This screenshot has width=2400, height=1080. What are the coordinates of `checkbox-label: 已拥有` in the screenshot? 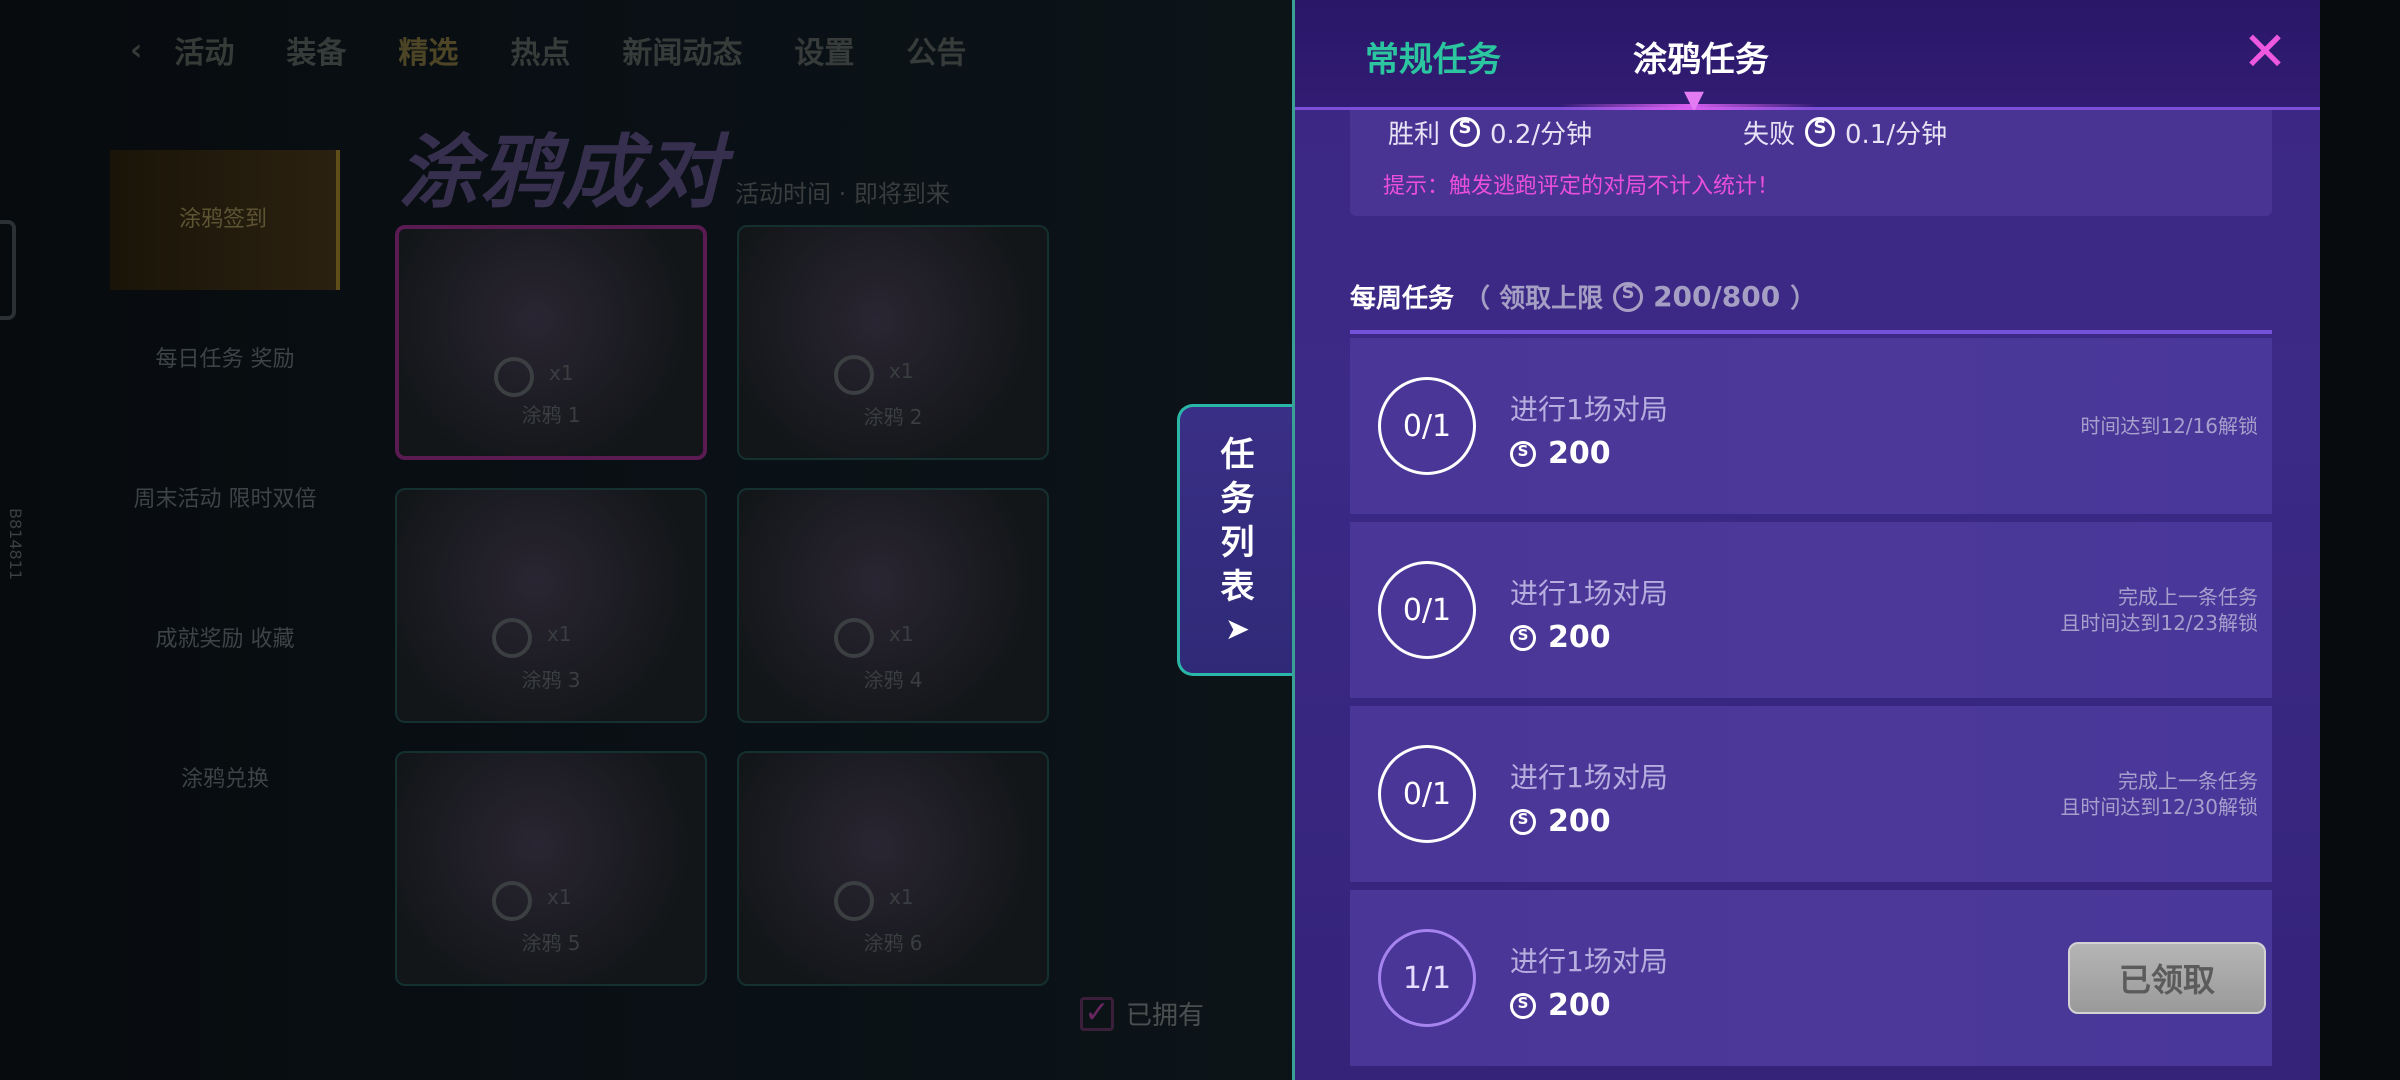 It's located at (1165, 1016).